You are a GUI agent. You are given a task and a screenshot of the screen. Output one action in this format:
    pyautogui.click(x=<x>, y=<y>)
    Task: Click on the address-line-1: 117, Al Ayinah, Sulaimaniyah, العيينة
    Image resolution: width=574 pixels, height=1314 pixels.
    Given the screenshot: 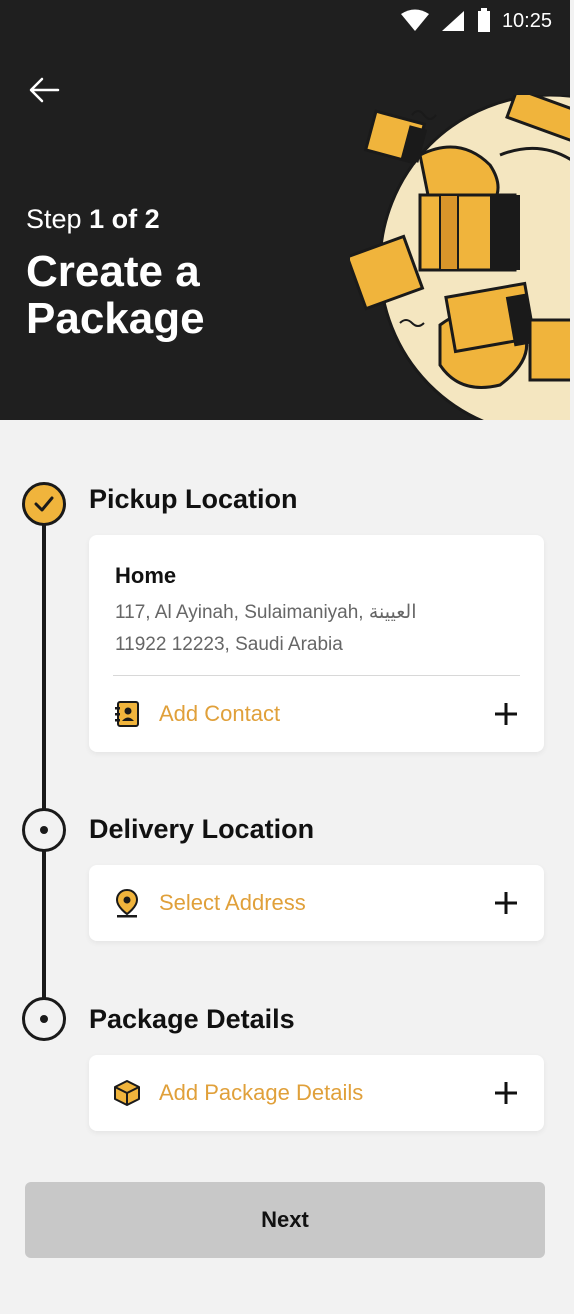 What is the action you would take?
    pyautogui.click(x=266, y=612)
    